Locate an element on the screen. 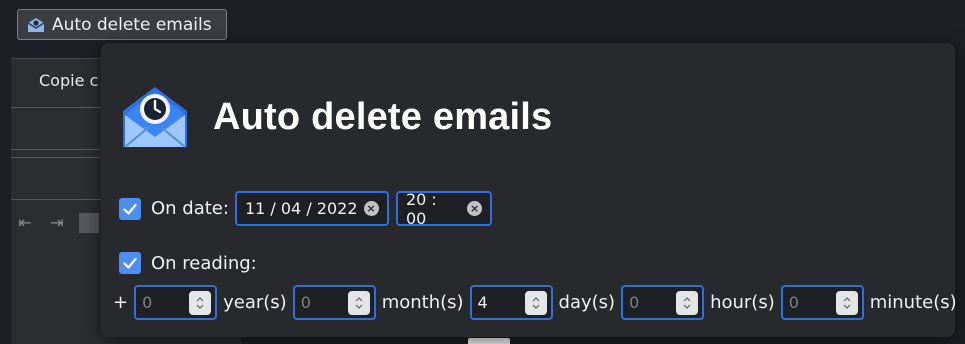  cc-field-label: Copie c is located at coordinates (69, 80).